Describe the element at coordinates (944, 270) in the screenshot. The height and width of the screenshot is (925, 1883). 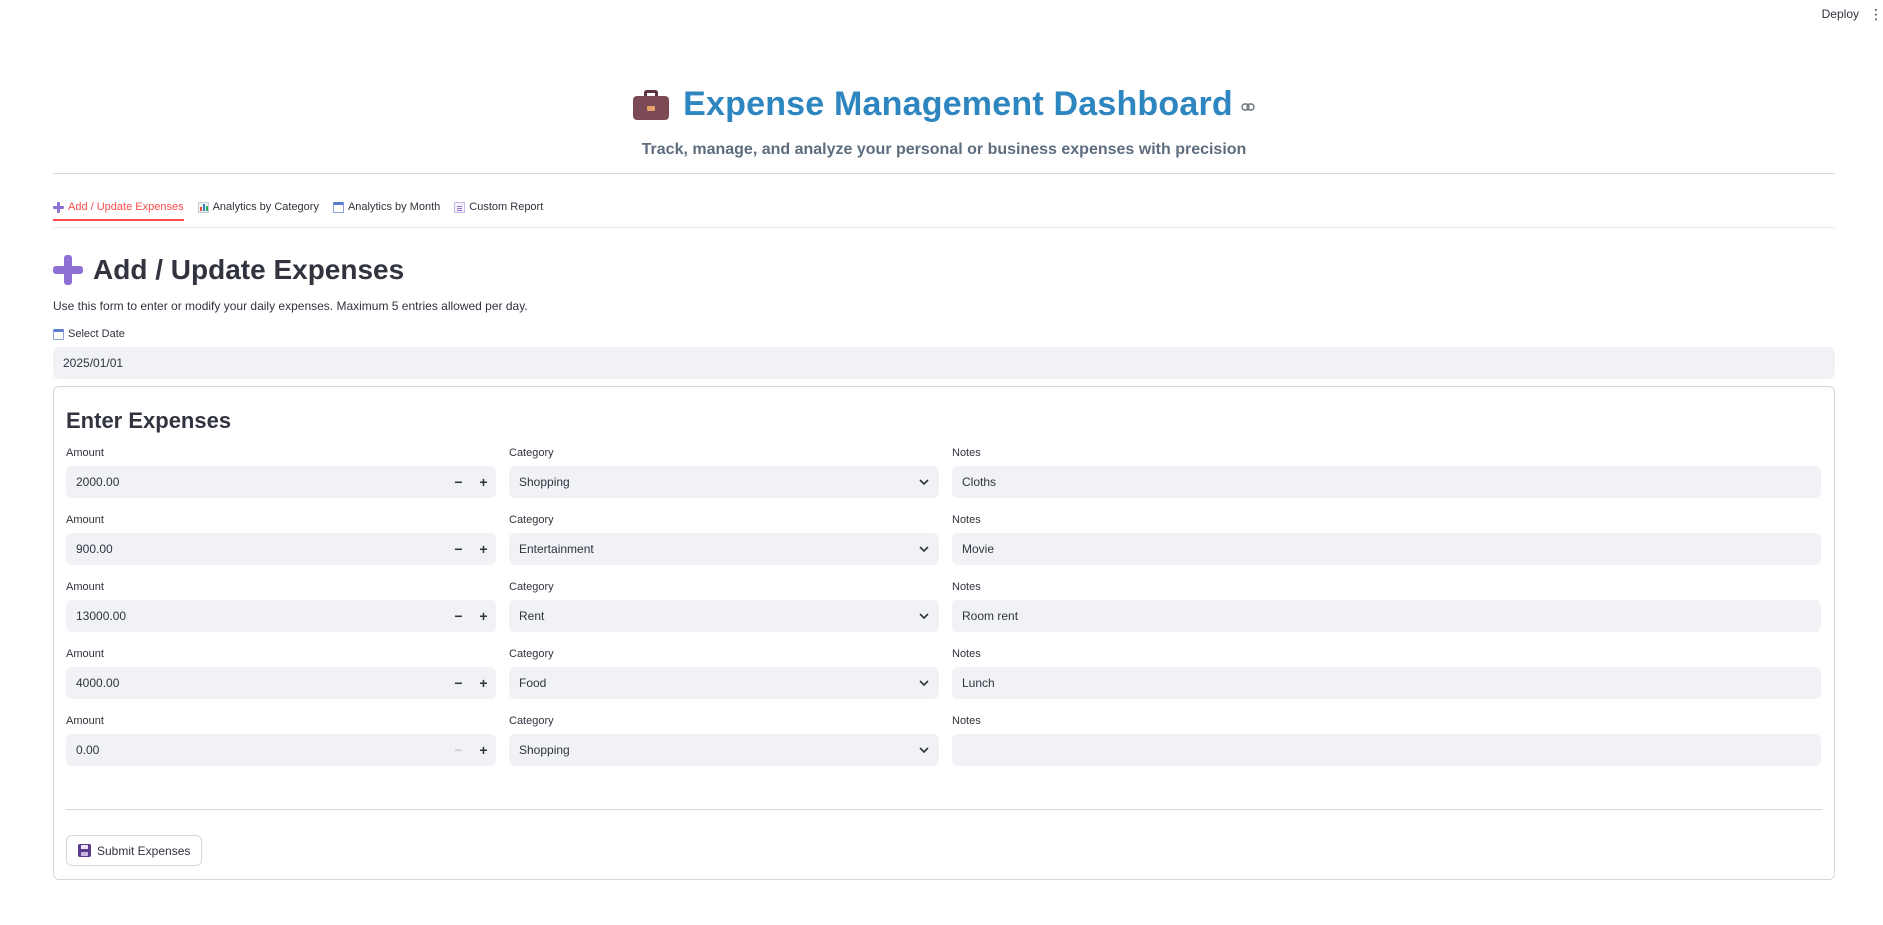
I see `section-header: Add / Update Expenses` at that location.